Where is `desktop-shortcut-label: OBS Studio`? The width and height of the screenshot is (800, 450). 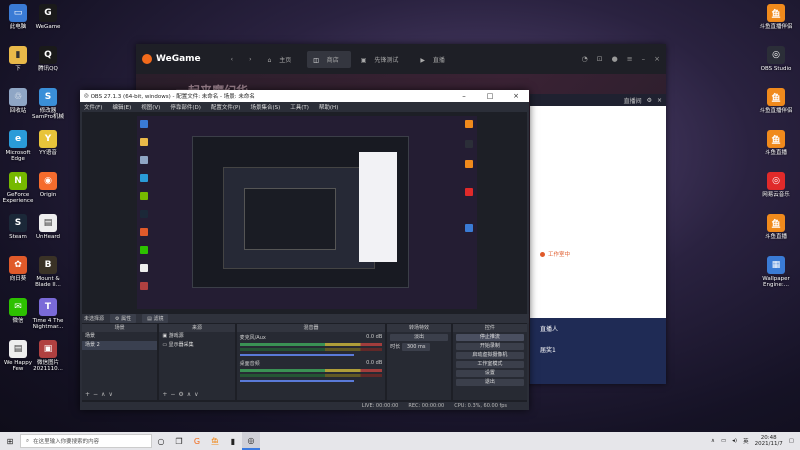
desktop-shortcut-label: OBS Studio is located at coordinates (776, 69).